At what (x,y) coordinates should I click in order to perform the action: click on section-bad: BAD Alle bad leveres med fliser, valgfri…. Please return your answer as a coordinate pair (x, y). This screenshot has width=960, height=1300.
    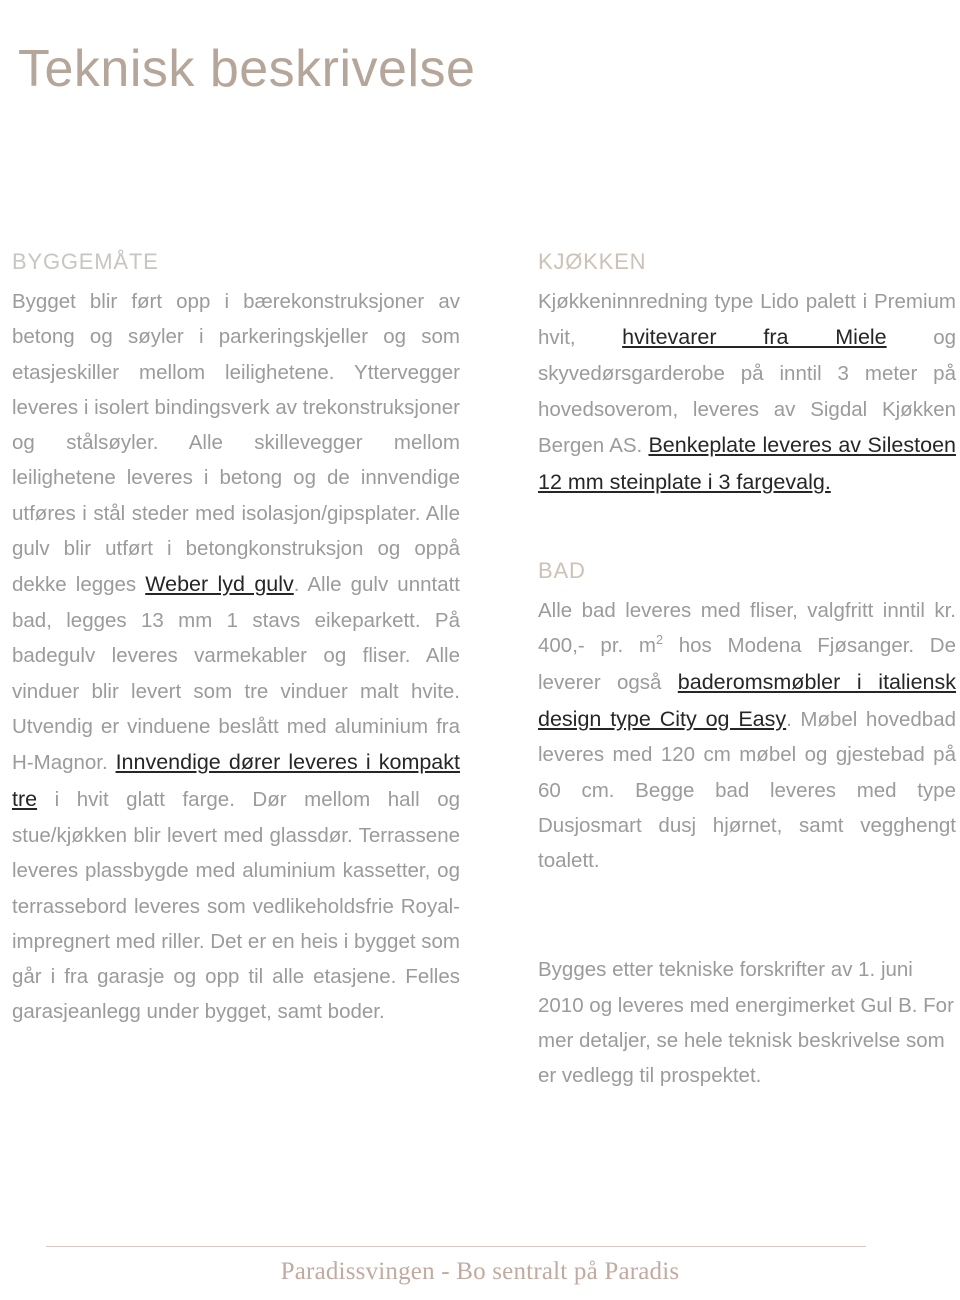
    Looking at the image, I should click on (747, 718).